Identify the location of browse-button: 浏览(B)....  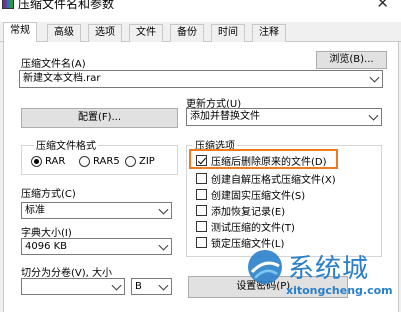
(351, 60).